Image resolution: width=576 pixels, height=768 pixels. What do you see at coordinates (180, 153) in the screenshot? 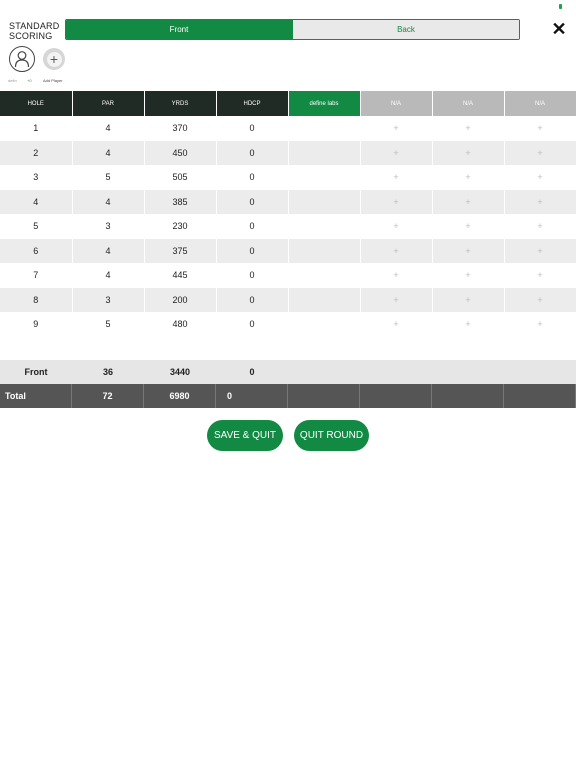
I see `yrds-cell: 450` at bounding box center [180, 153].